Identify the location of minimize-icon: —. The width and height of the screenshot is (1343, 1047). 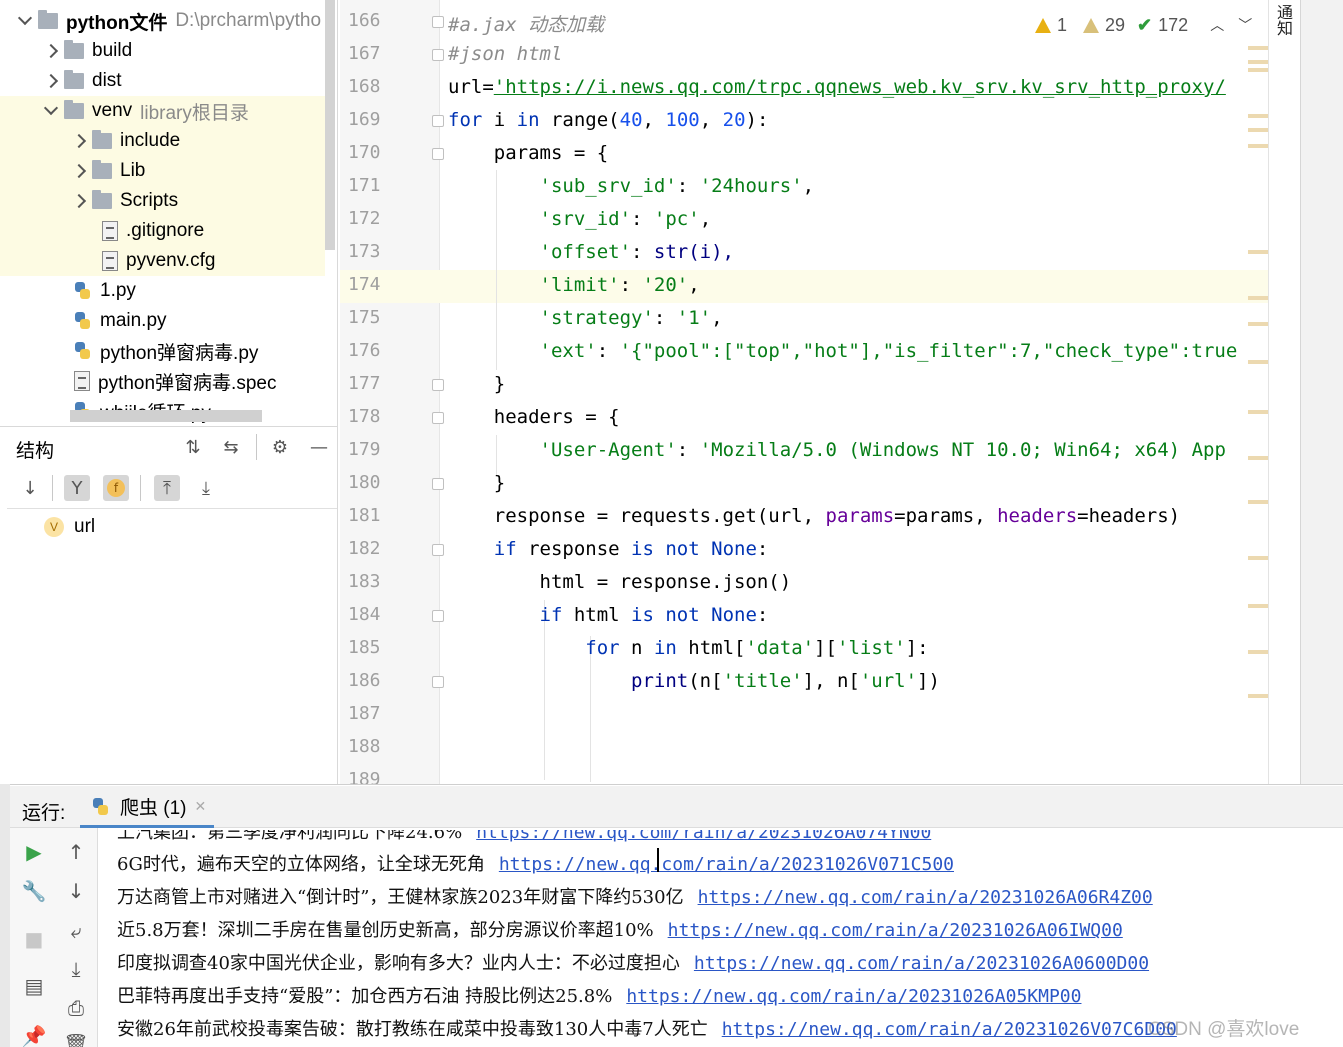
(319, 447).